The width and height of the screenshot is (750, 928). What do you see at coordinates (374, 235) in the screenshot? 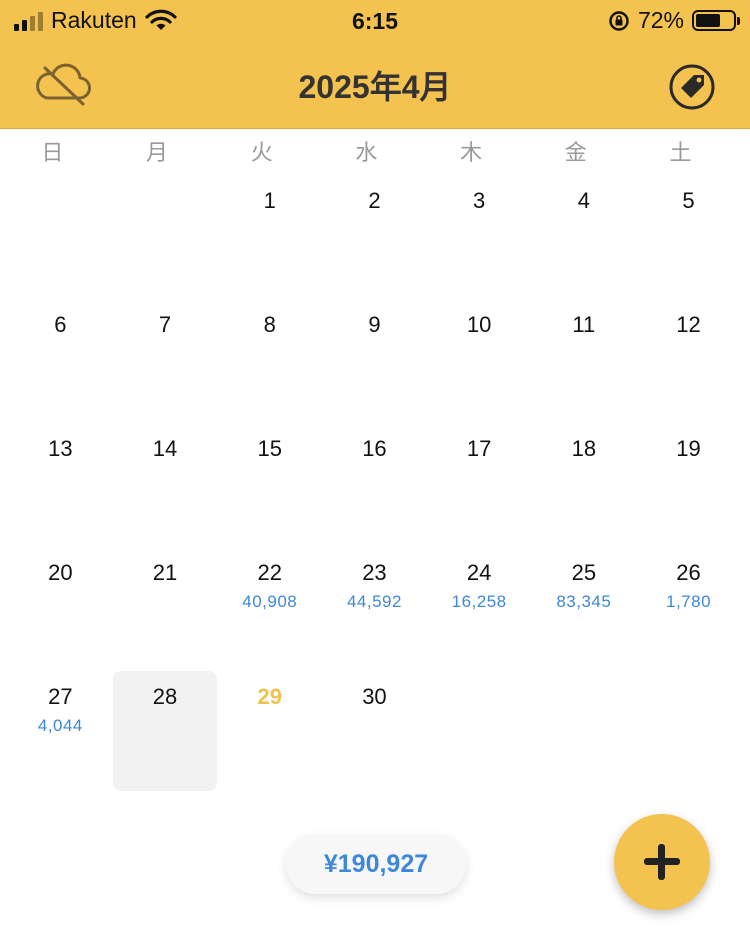
I see `calendar-day: 2` at bounding box center [374, 235].